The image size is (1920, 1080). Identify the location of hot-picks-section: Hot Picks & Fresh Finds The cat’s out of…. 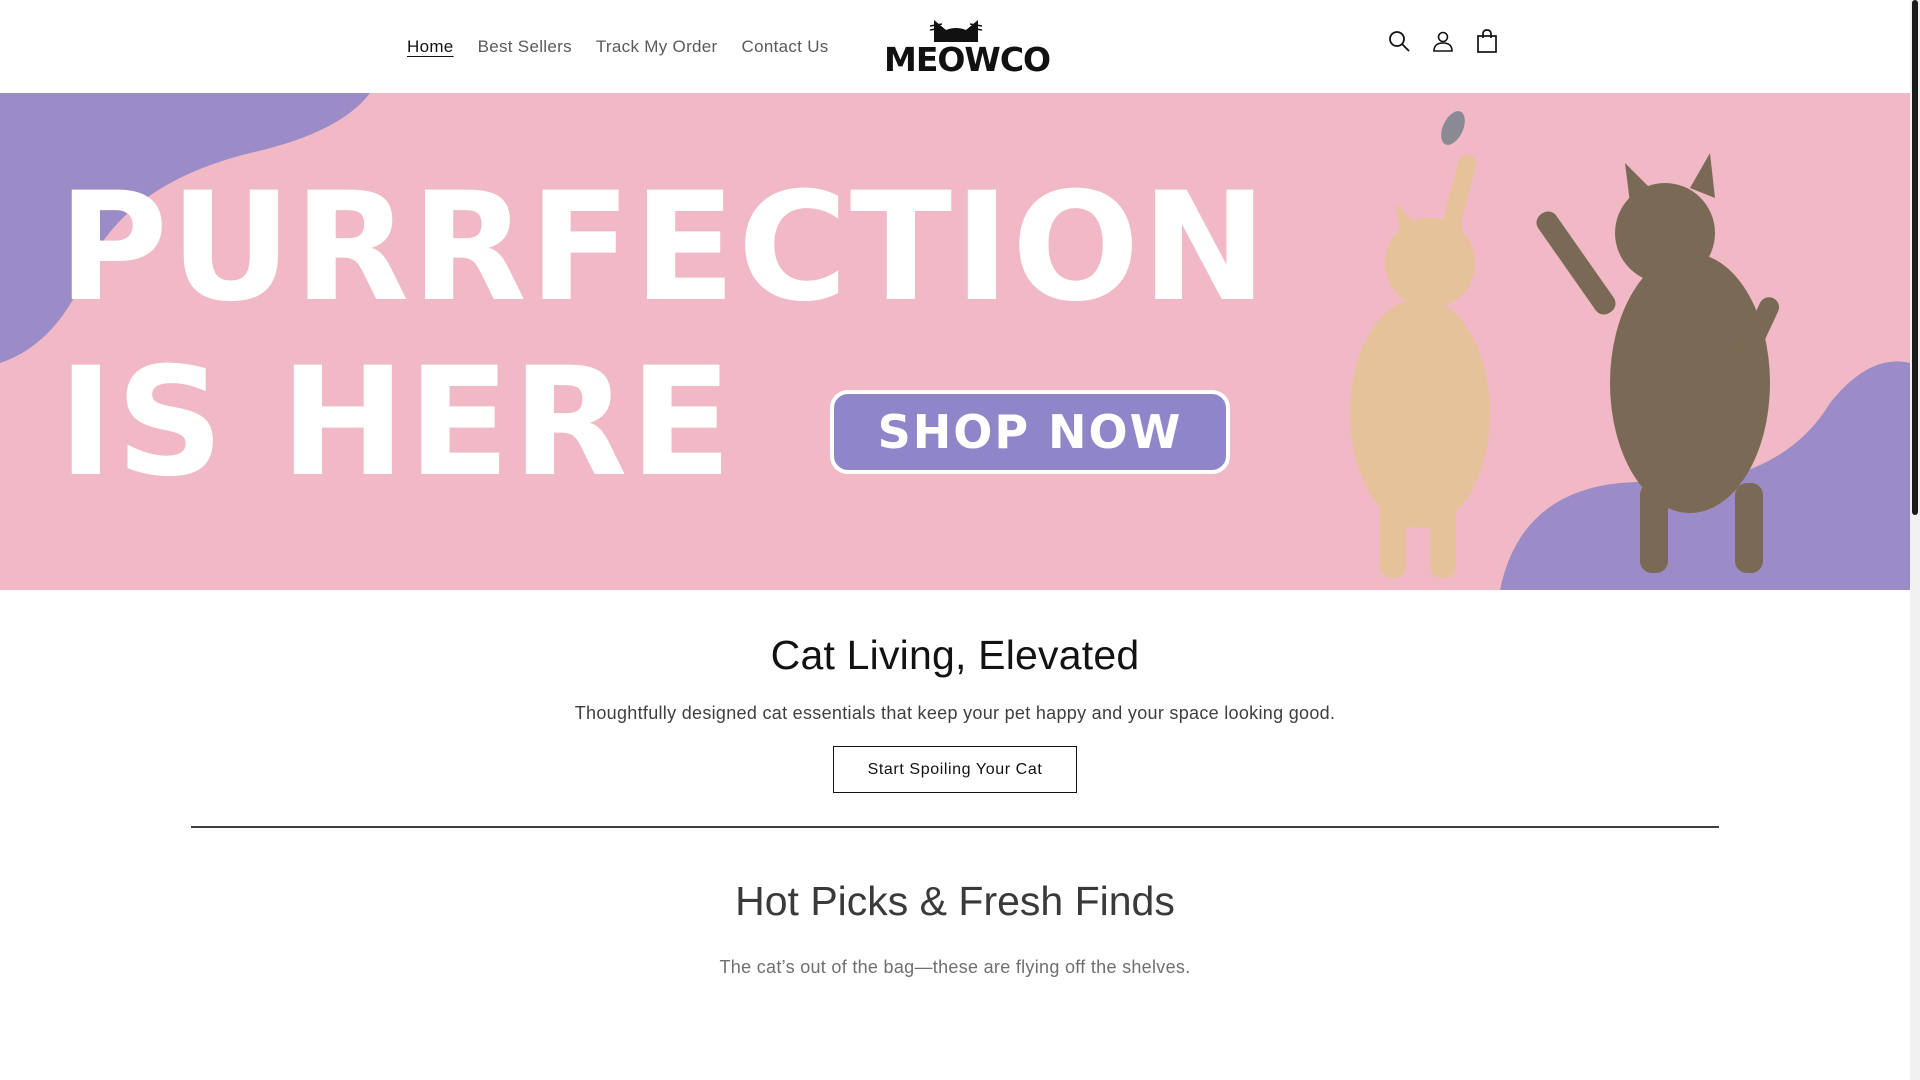
(955, 928).